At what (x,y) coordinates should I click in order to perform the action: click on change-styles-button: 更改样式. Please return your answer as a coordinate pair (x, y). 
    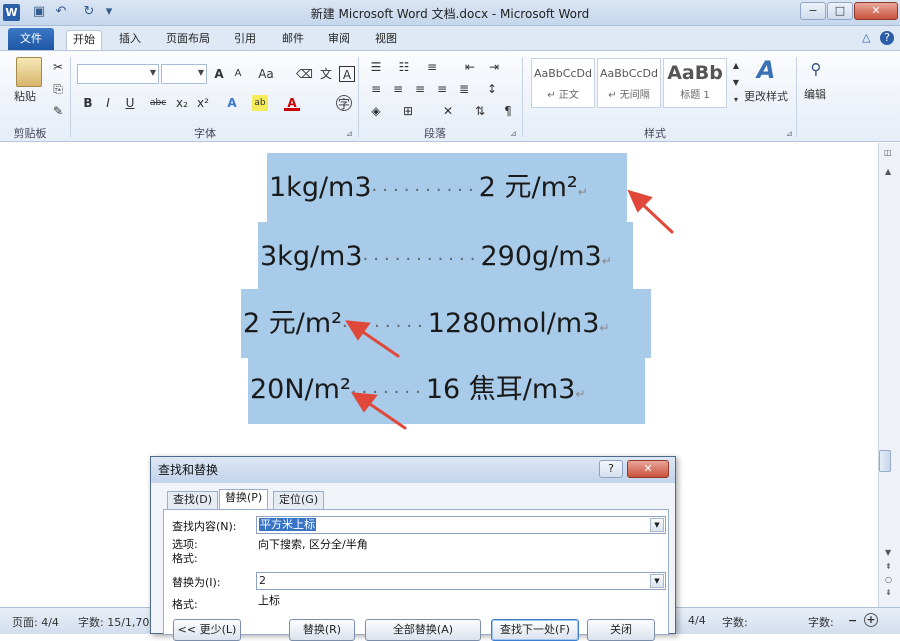
    Looking at the image, I should click on (766, 97).